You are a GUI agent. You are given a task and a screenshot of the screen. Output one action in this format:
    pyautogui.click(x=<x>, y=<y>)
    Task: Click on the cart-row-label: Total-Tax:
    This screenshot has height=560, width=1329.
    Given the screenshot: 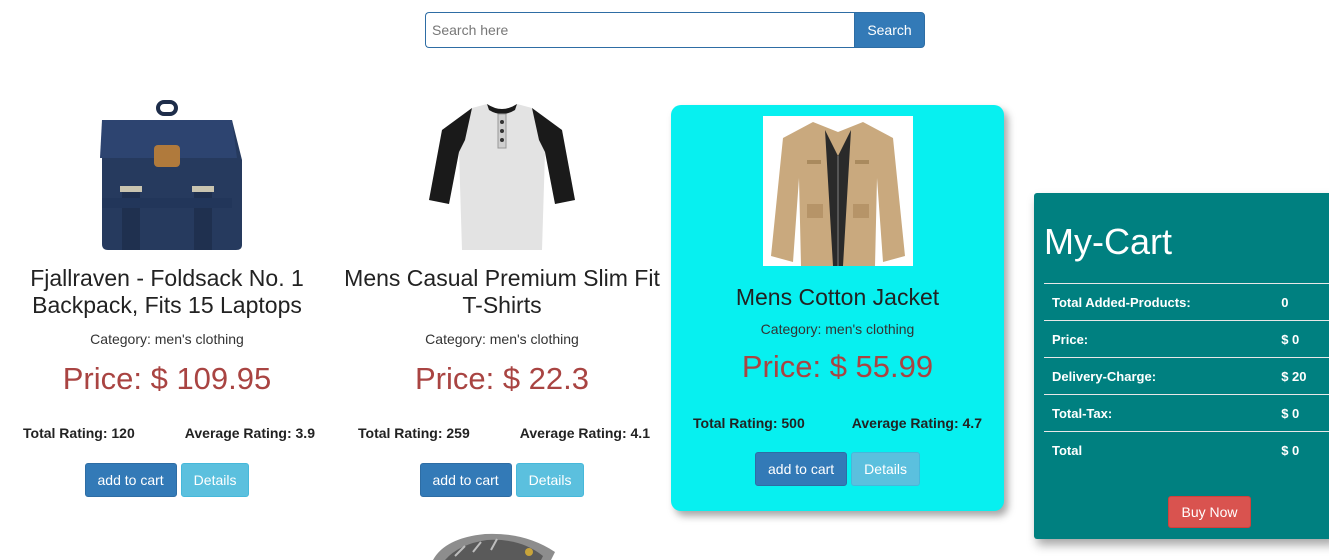 What is the action you would take?
    pyautogui.click(x=1160, y=413)
    